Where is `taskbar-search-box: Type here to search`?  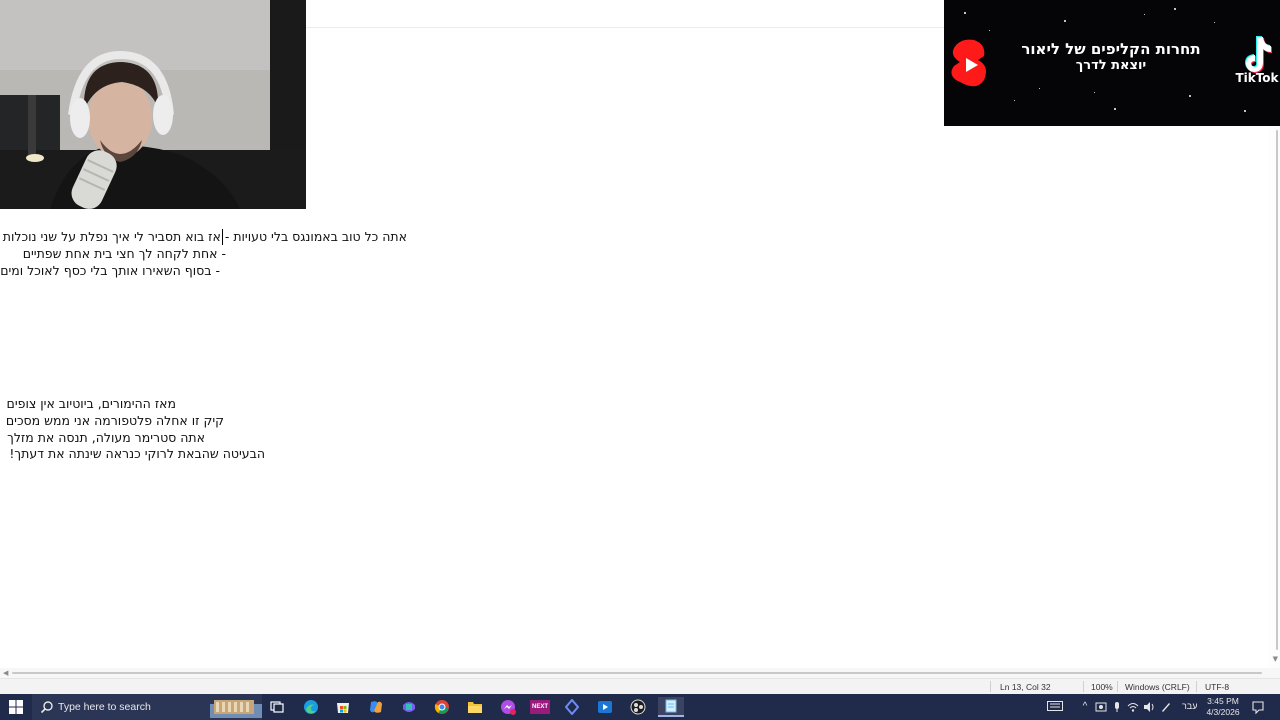
taskbar-search-box: Type here to search is located at coordinates (147, 707).